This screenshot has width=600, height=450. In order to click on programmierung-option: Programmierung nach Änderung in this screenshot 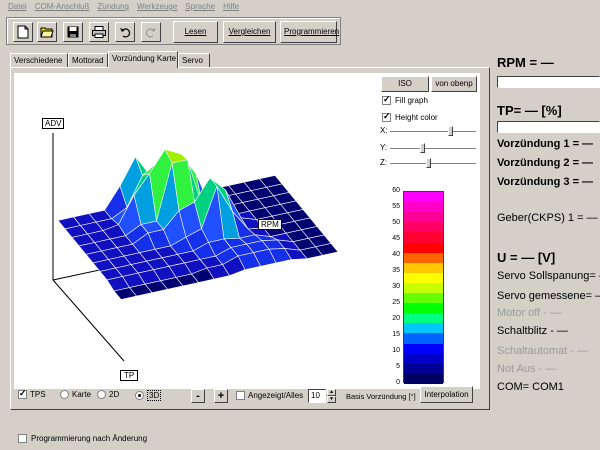, I will do `click(82, 438)`.